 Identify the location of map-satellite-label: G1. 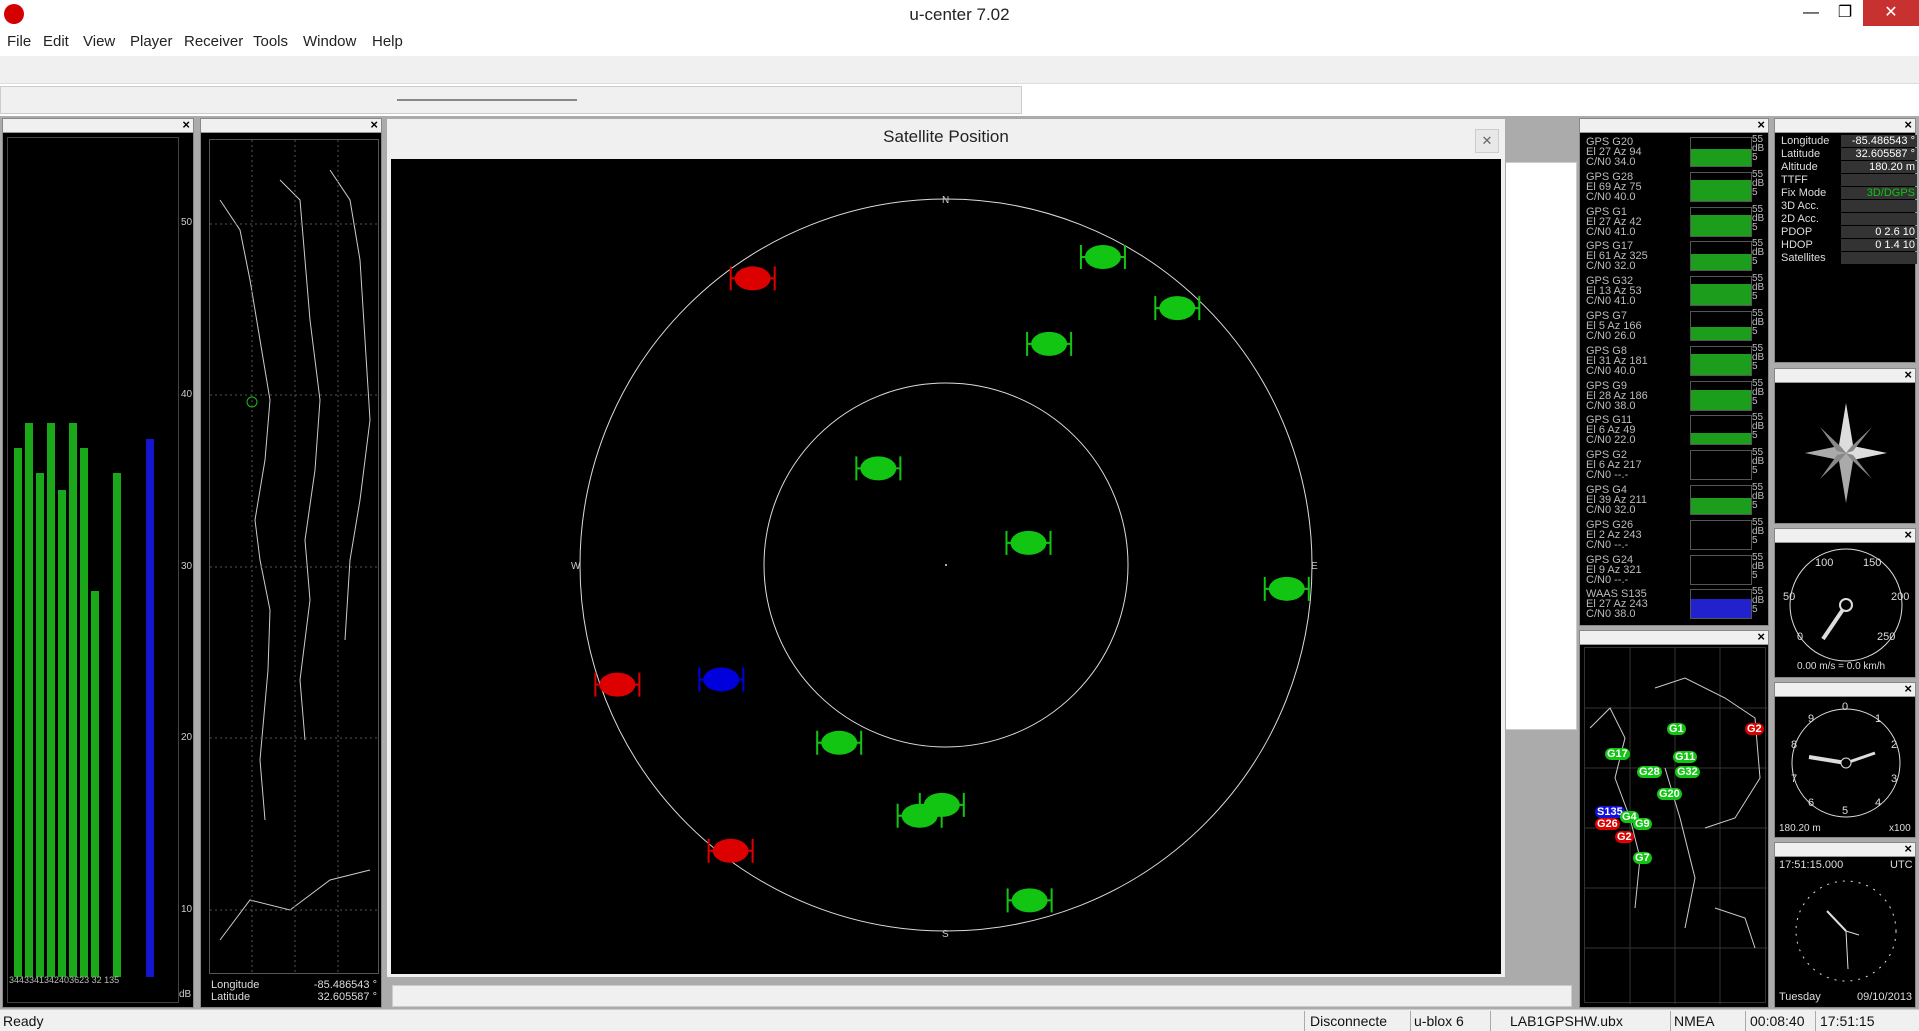
(1676, 729).